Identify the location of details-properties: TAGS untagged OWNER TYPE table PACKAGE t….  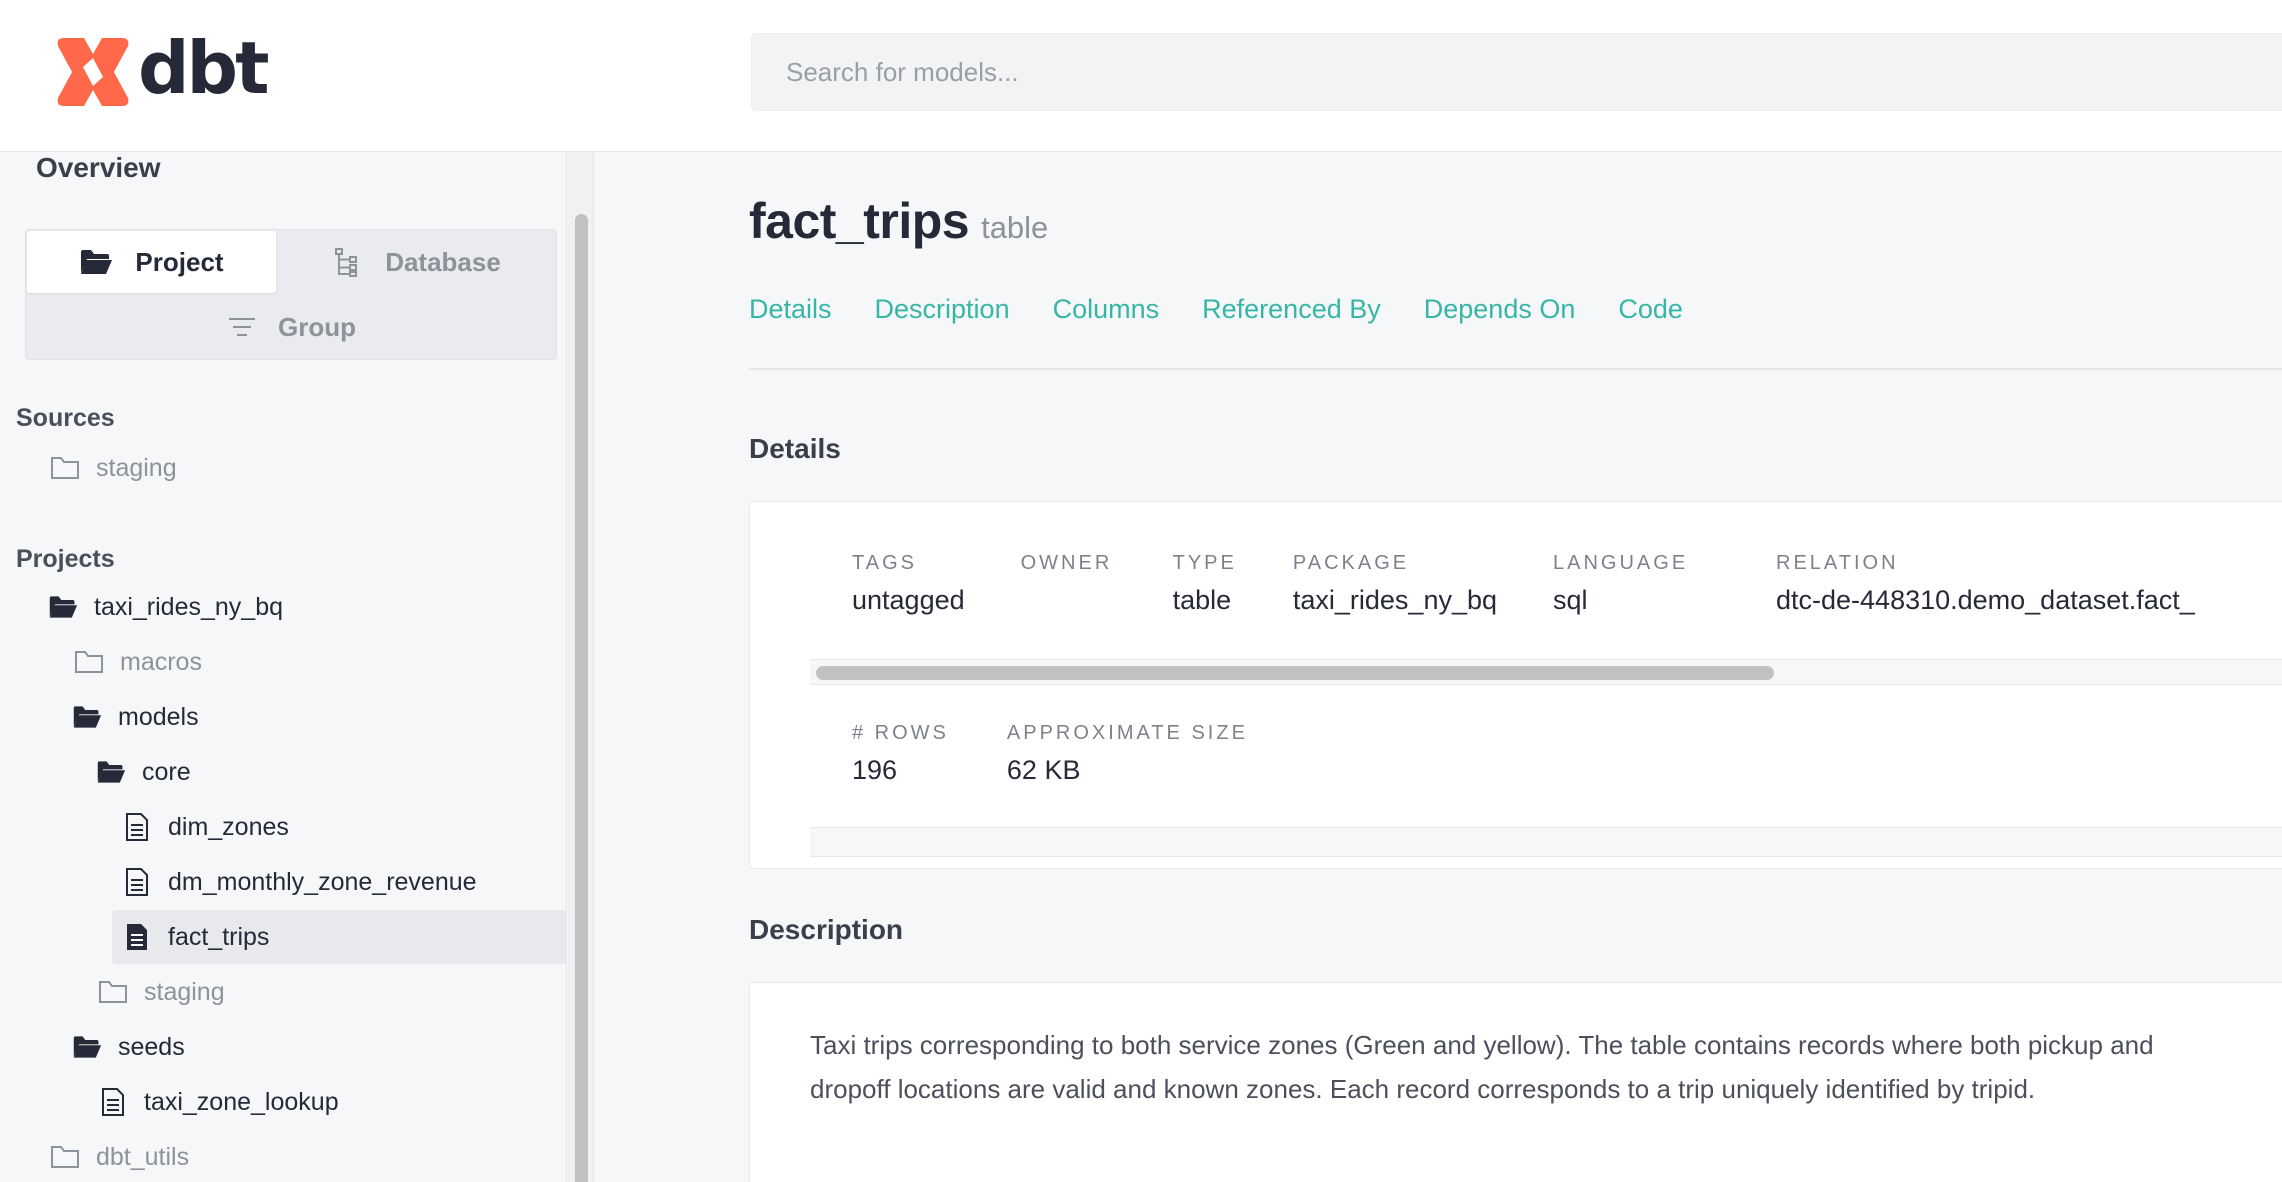
(1298, 584).